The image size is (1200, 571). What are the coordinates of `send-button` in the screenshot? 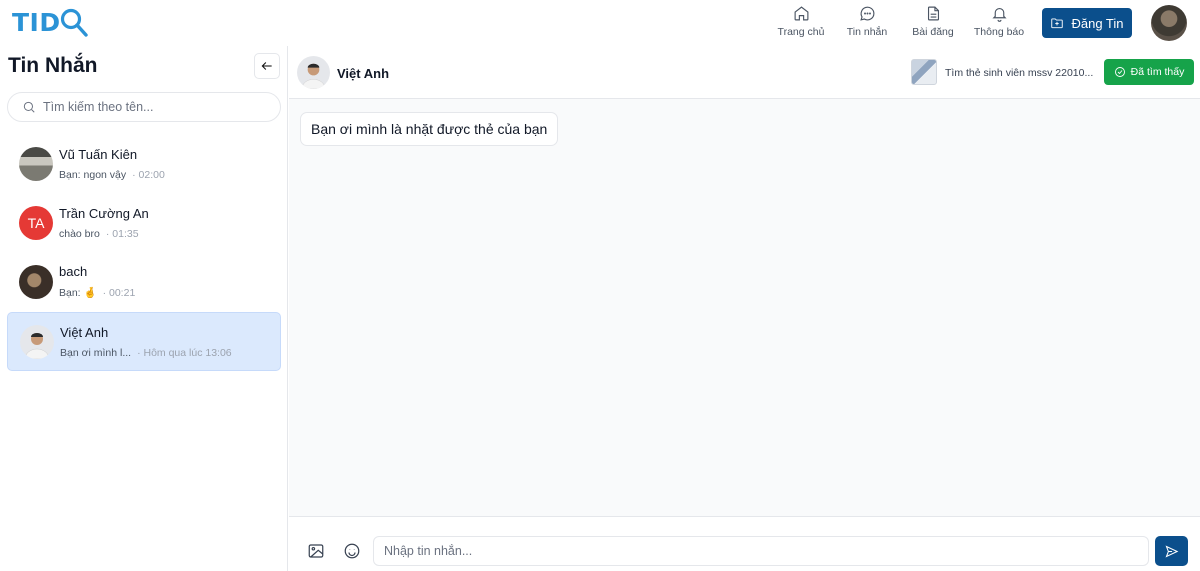 It's located at (1171, 551).